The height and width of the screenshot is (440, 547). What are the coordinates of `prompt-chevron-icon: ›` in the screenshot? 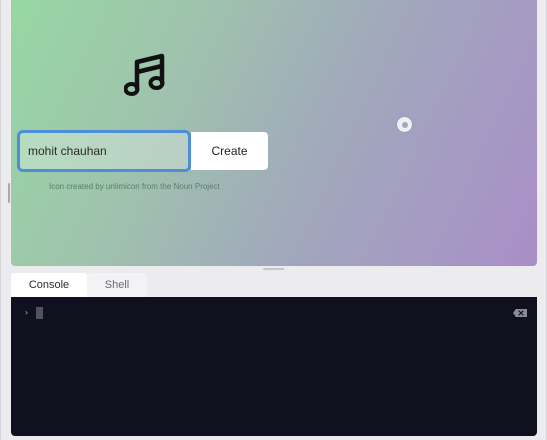 It's located at (26, 312).